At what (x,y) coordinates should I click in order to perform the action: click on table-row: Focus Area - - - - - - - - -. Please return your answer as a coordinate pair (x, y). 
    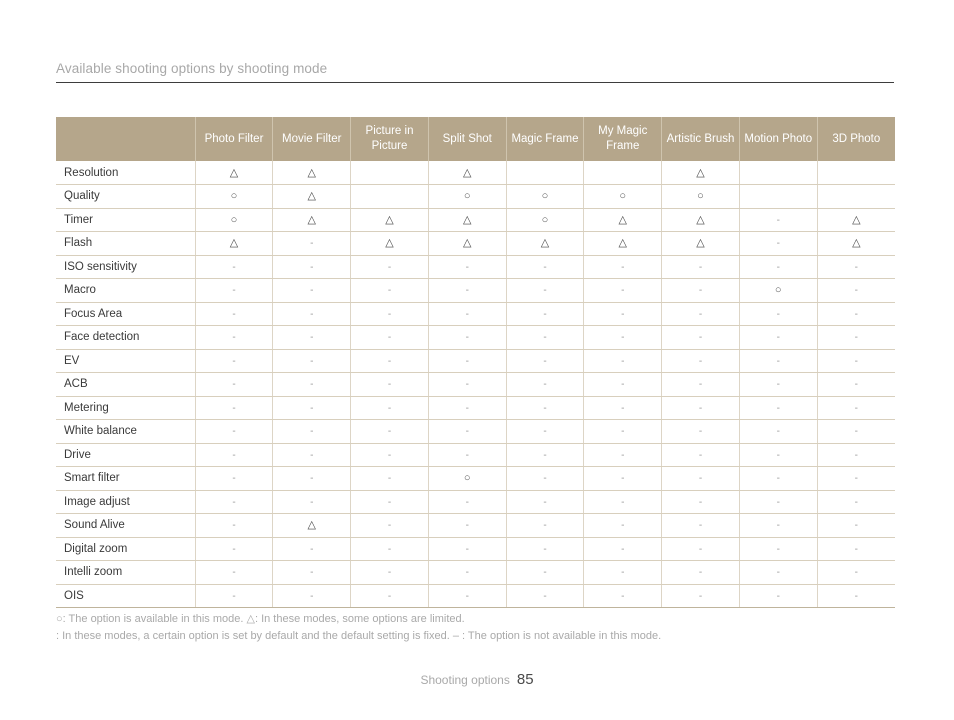
    Looking at the image, I should click on (475, 314).